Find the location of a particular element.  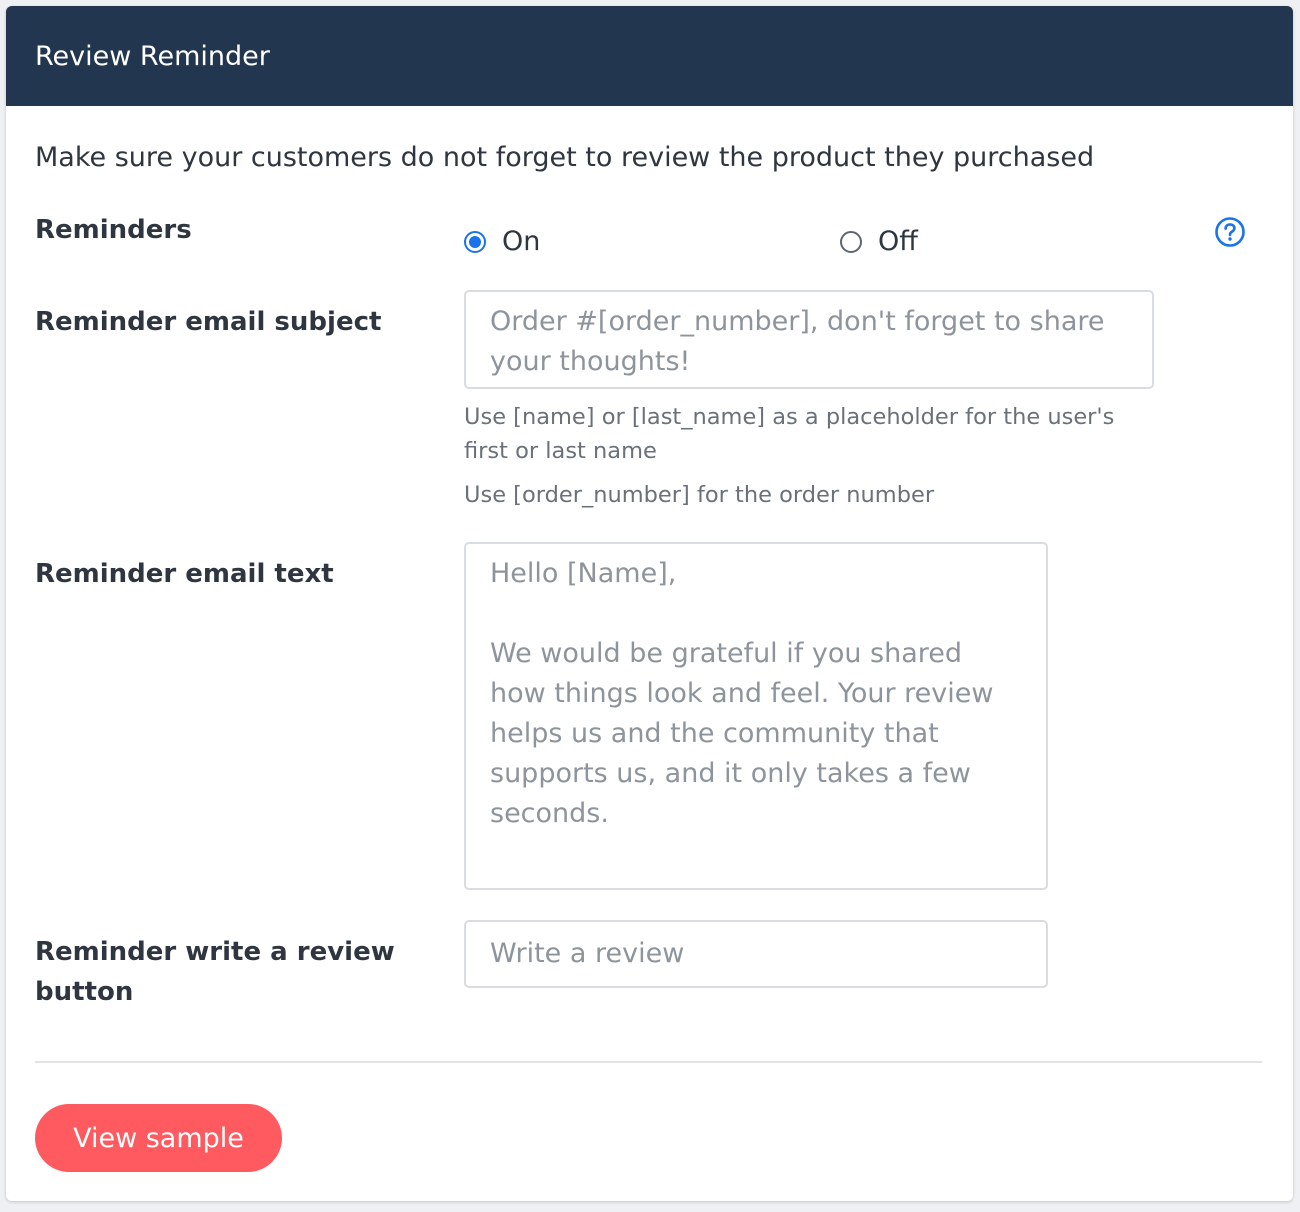

reminders-off-option: Off is located at coordinates (879, 241).